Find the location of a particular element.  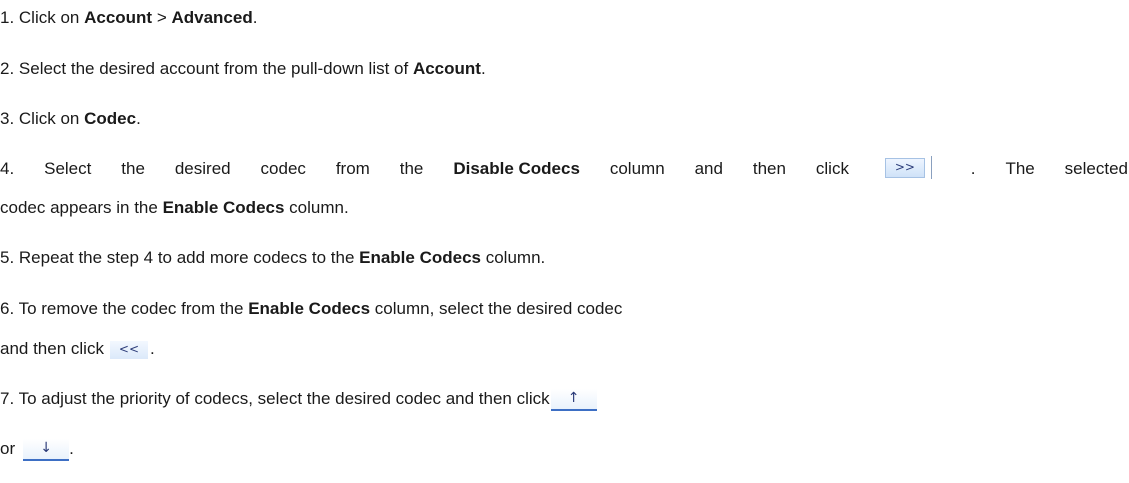

move-to-disabled-button-face: << is located at coordinates (128, 349).